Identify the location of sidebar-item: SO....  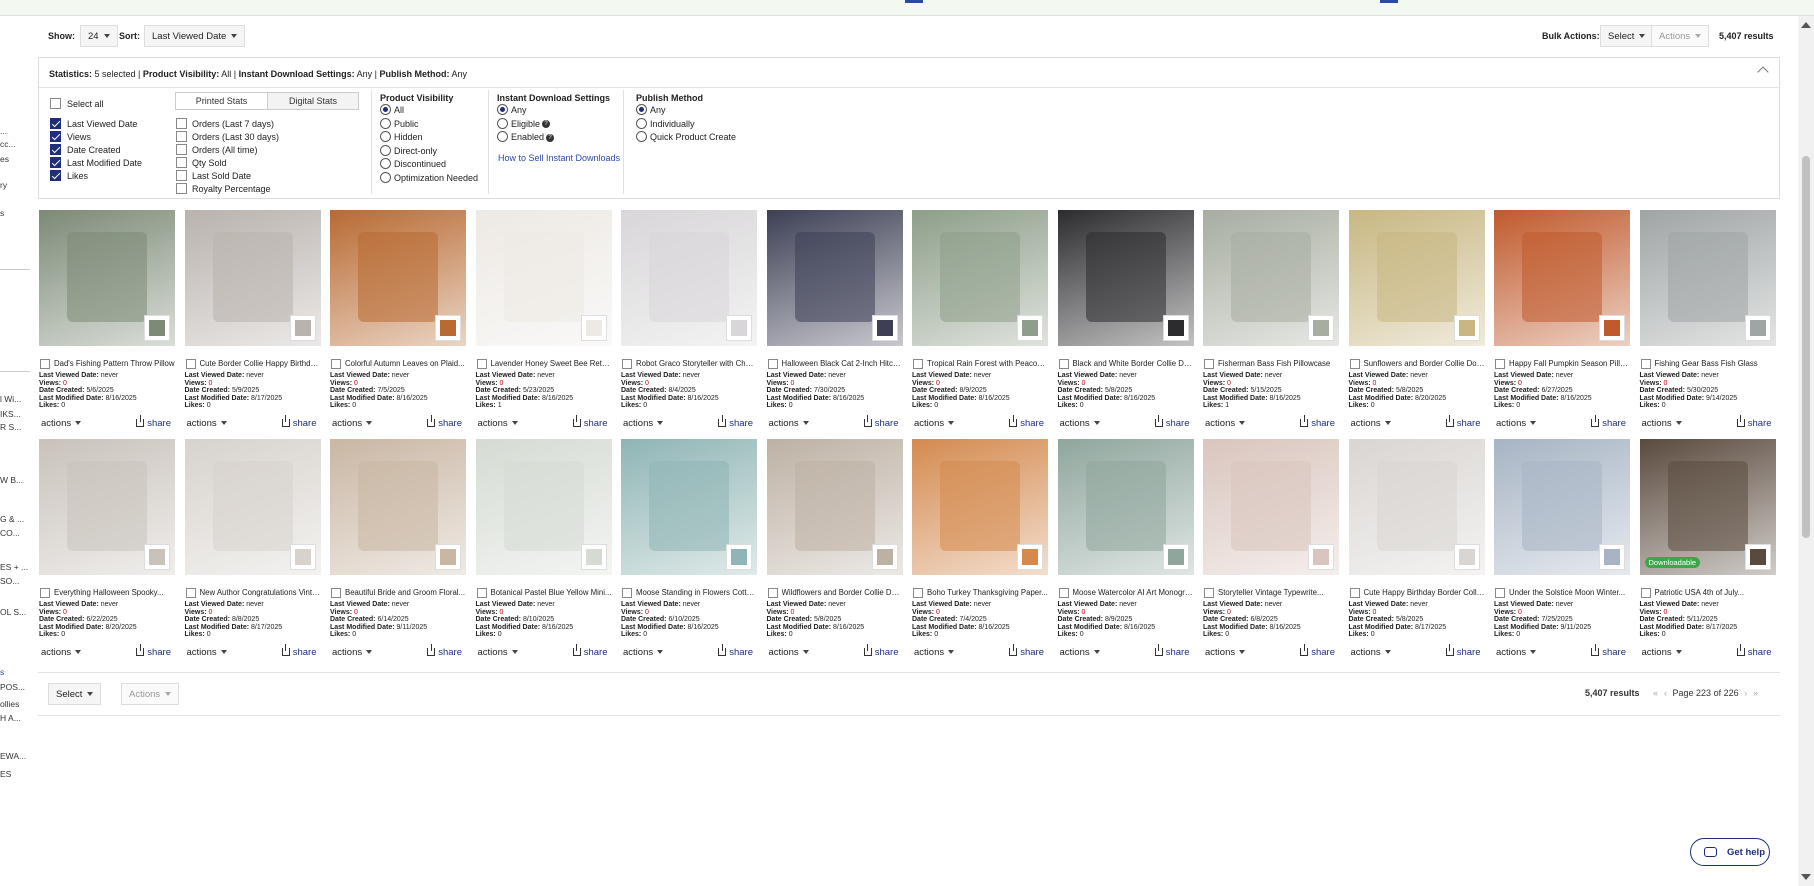
(9, 581).